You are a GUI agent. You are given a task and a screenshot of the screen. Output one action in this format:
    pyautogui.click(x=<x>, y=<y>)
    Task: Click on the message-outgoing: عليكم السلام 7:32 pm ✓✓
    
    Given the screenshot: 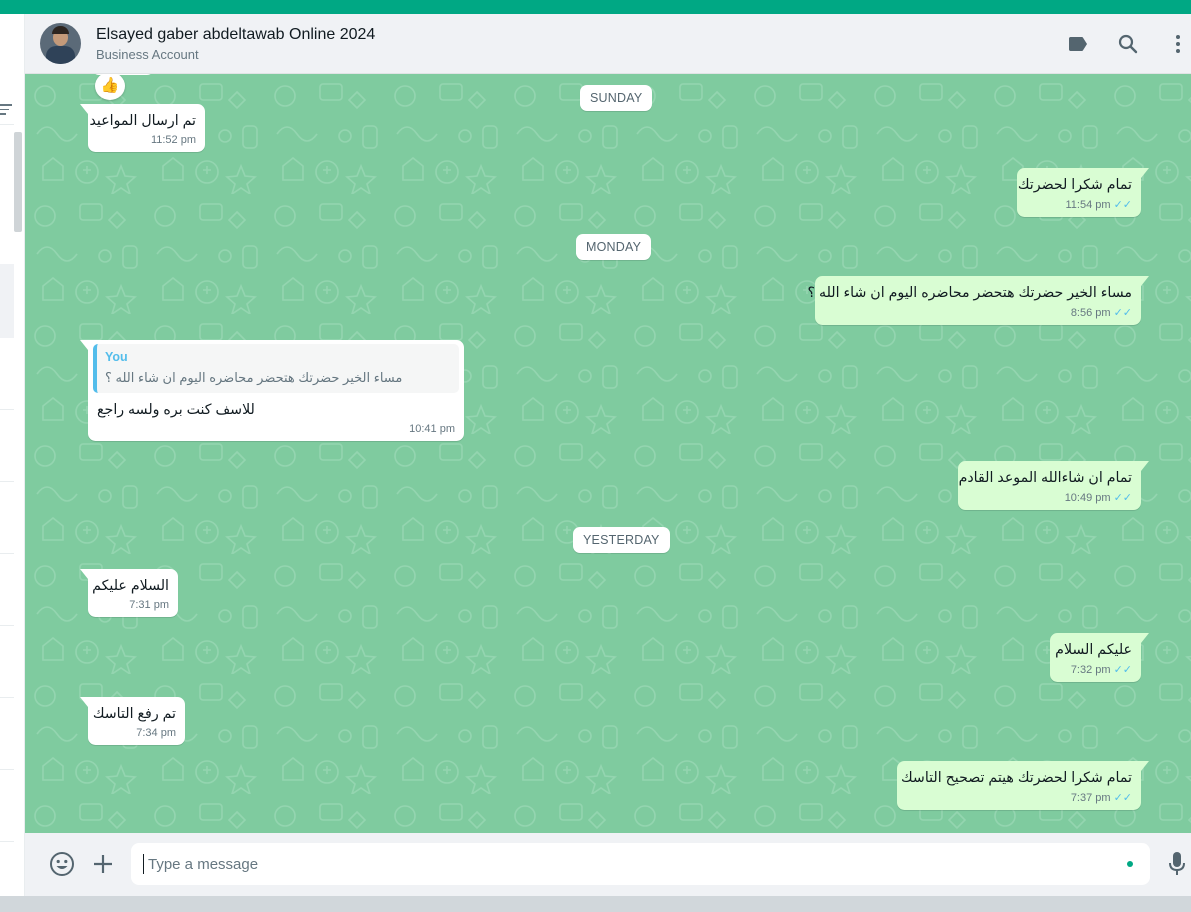 What is the action you would take?
    pyautogui.click(x=1099, y=657)
    